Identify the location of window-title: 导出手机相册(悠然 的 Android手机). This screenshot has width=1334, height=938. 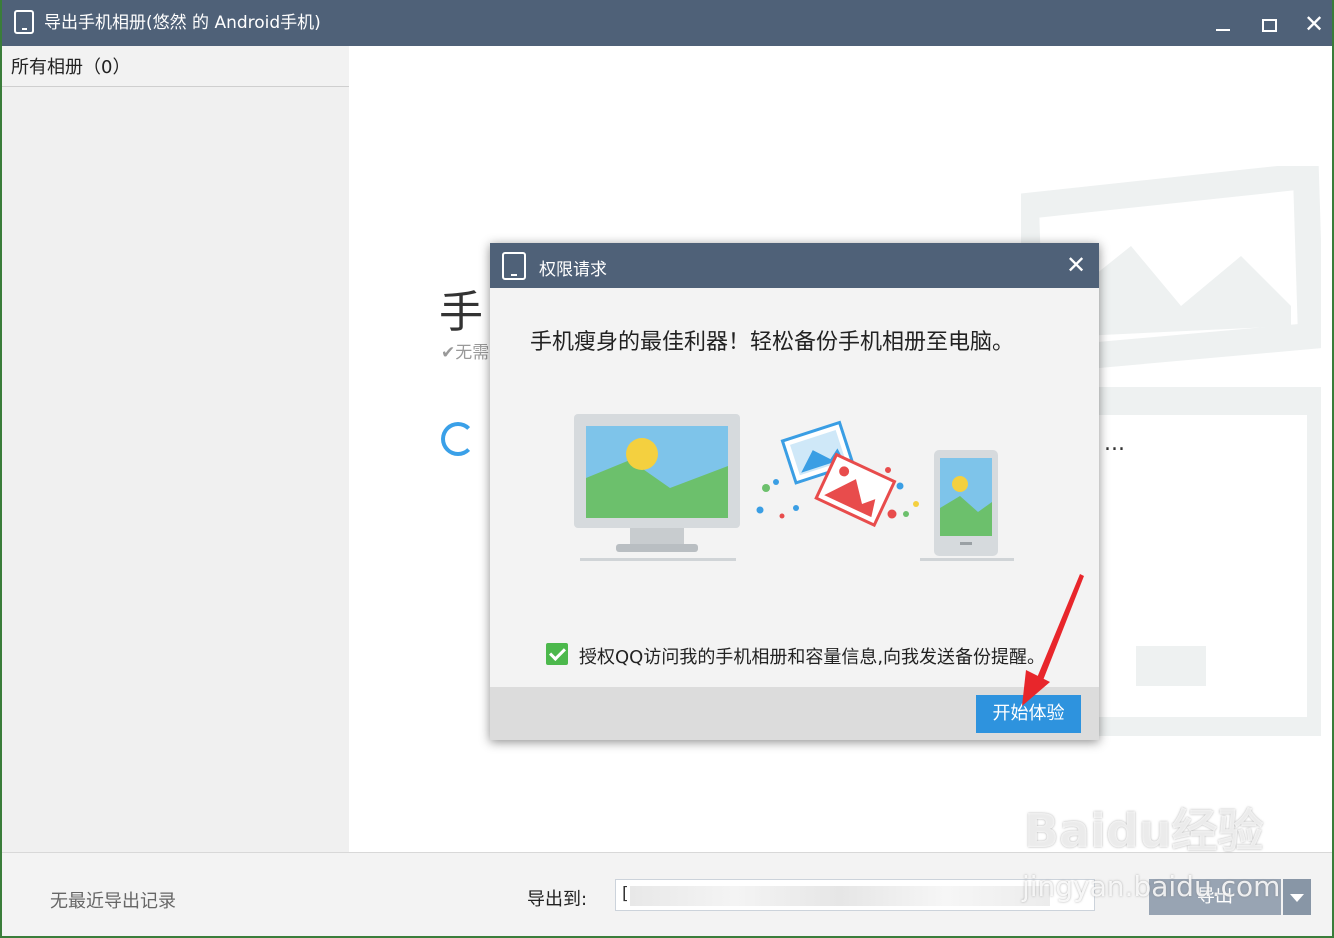
(182, 23).